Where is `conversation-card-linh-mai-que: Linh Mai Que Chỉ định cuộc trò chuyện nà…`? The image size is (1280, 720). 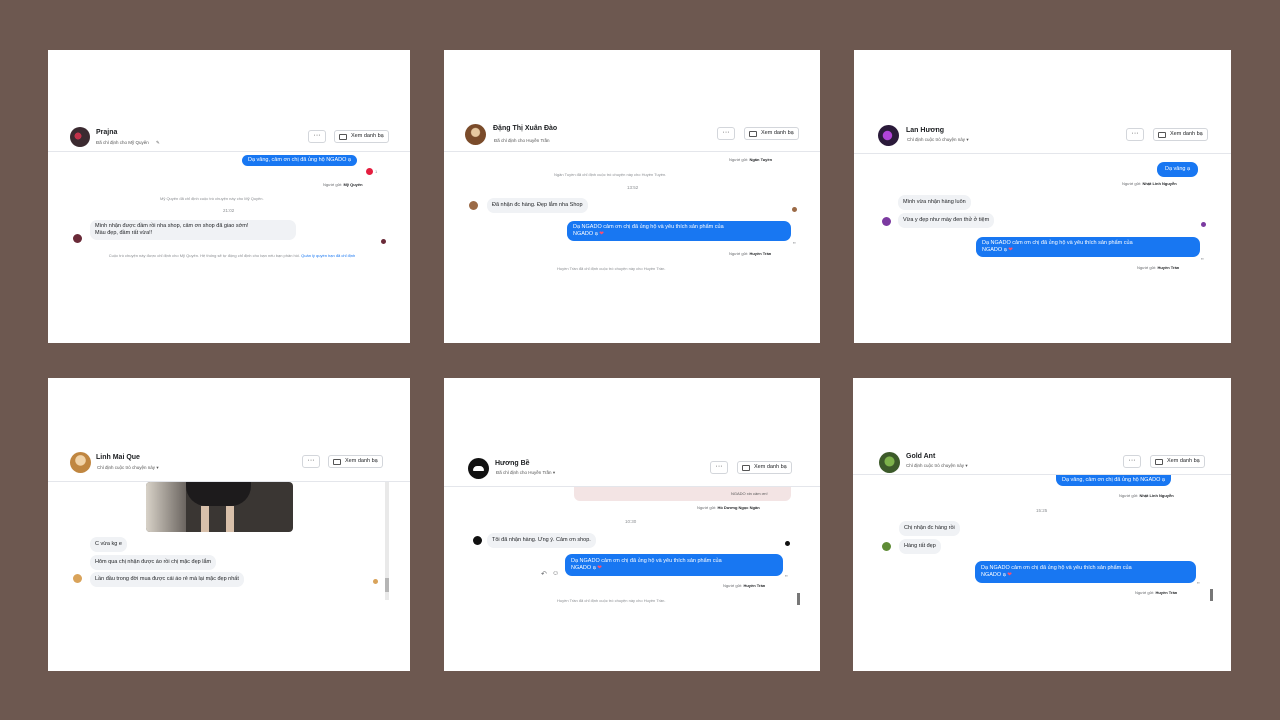
conversation-card-linh-mai-que: Linh Mai Que Chỉ định cuộc trò chuyện nà… is located at coordinates (229, 524).